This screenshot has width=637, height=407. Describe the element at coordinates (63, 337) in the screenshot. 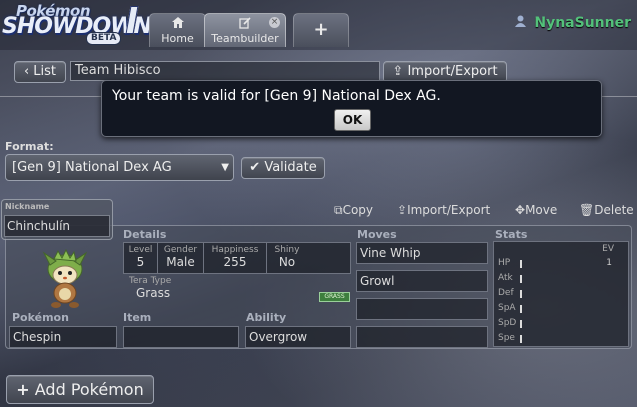

I see `pokemon-input: Chespin` at that location.